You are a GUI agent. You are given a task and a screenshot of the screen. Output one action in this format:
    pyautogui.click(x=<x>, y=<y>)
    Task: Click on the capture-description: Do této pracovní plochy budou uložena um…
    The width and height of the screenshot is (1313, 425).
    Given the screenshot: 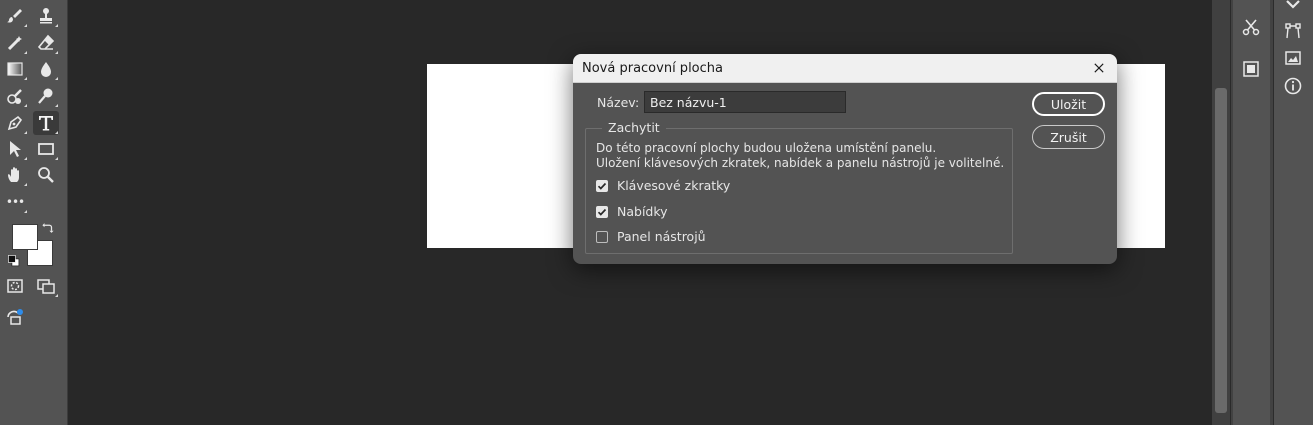 What is the action you would take?
    pyautogui.click(x=800, y=156)
    